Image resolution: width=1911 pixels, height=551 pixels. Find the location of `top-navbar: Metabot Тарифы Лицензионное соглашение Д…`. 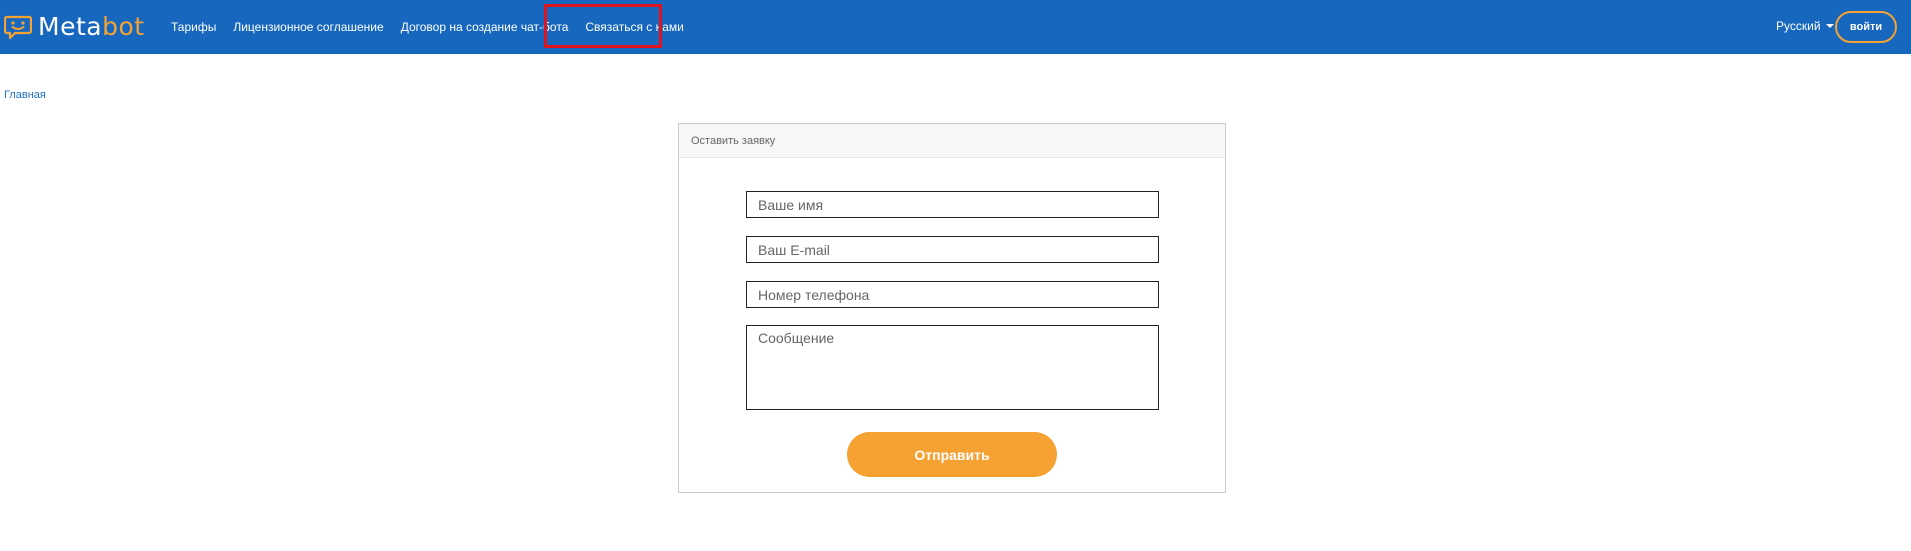

top-navbar: Metabot Тарифы Лицензионное соглашение Д… is located at coordinates (955, 27).